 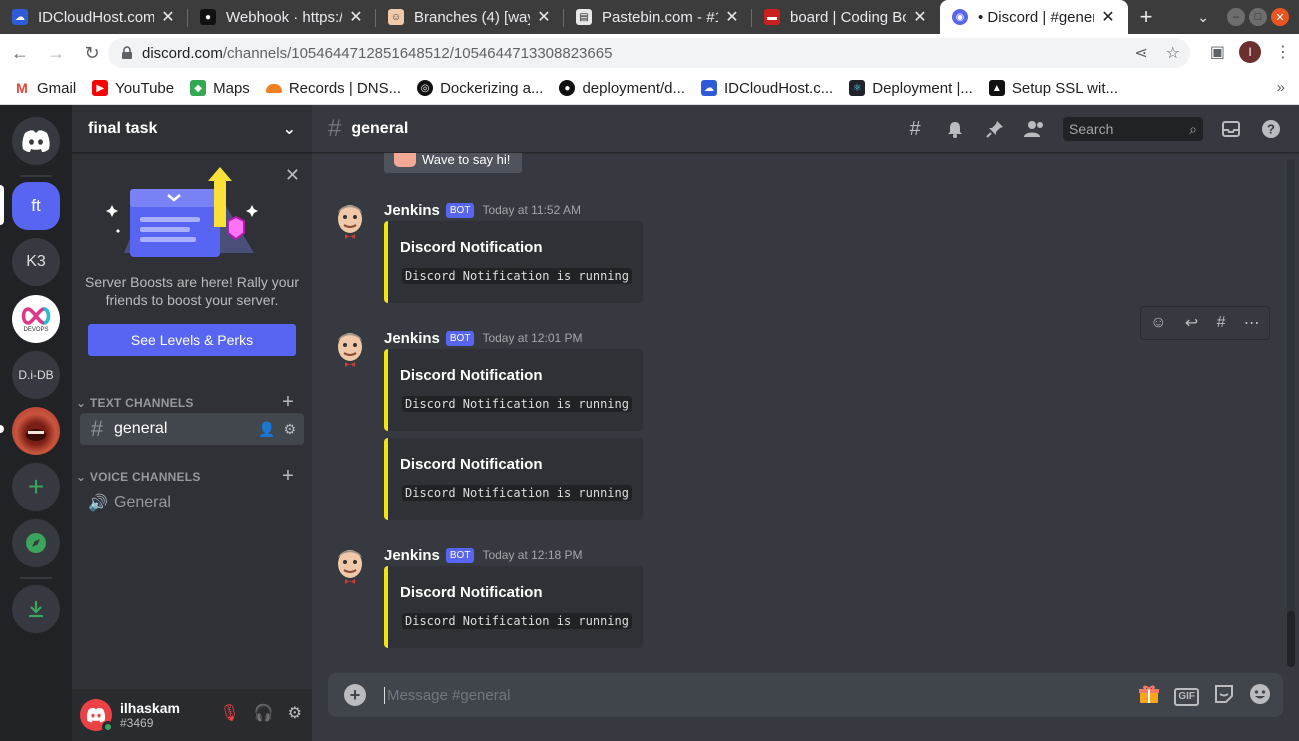 What do you see at coordinates (292, 175) in the screenshot?
I see `close-icon: ✕` at bounding box center [292, 175].